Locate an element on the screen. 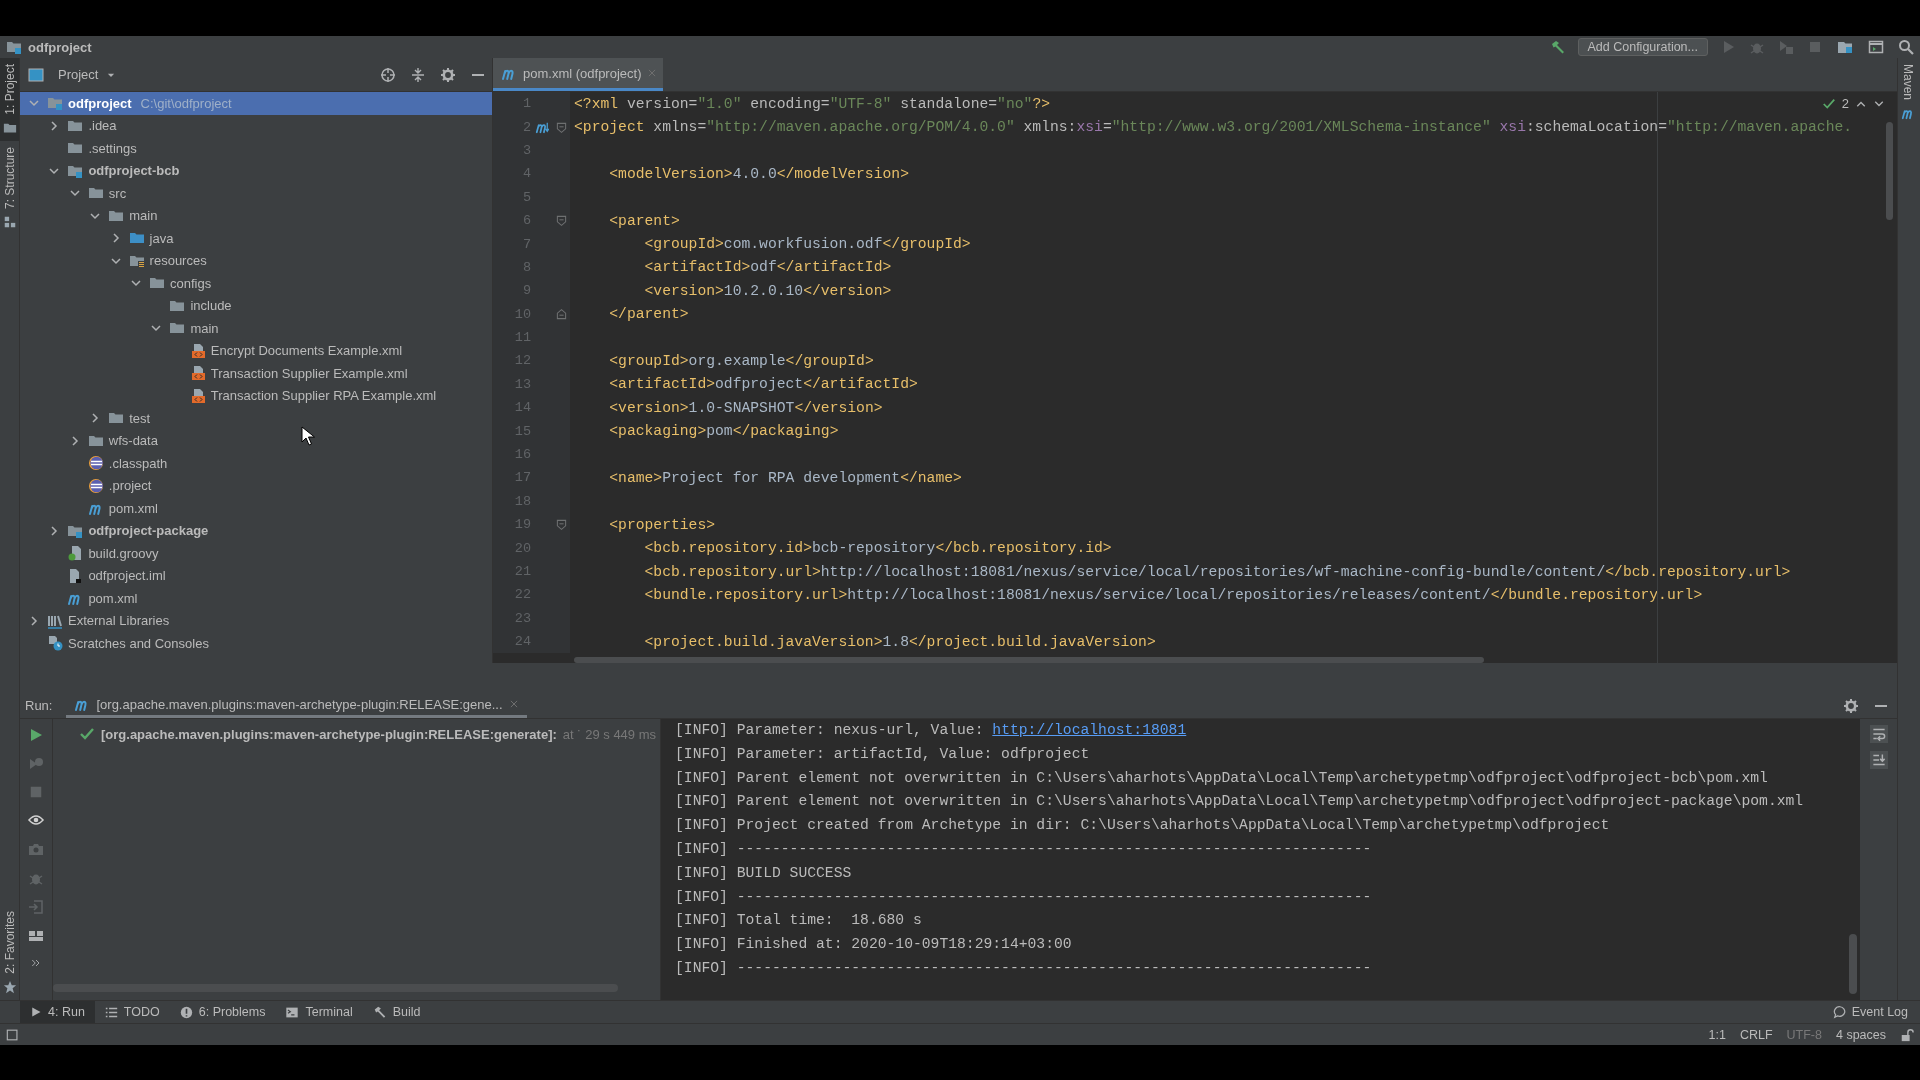 The width and height of the screenshot is (1920, 1080). tree-item: build.groovy is located at coordinates (256, 553).